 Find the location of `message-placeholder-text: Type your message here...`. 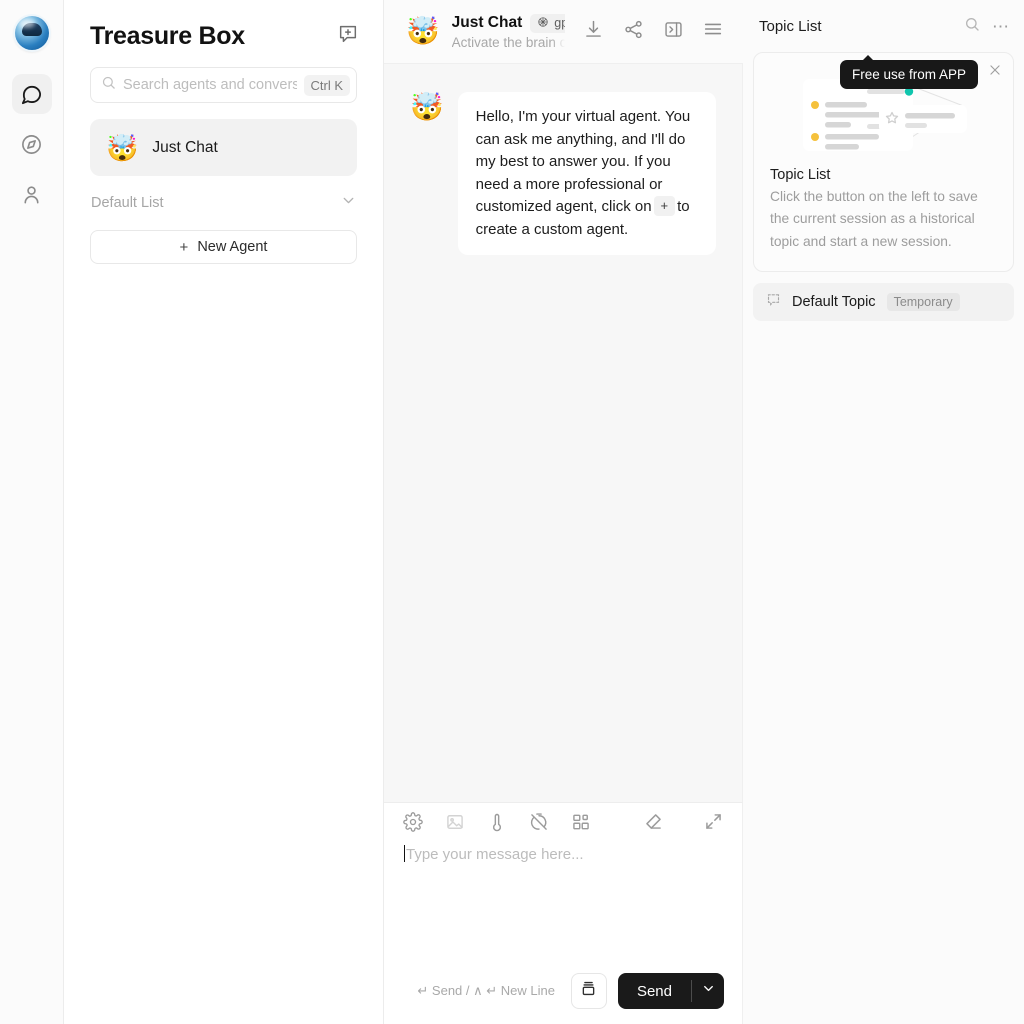

message-placeholder-text: Type your message here... is located at coordinates (495, 854).